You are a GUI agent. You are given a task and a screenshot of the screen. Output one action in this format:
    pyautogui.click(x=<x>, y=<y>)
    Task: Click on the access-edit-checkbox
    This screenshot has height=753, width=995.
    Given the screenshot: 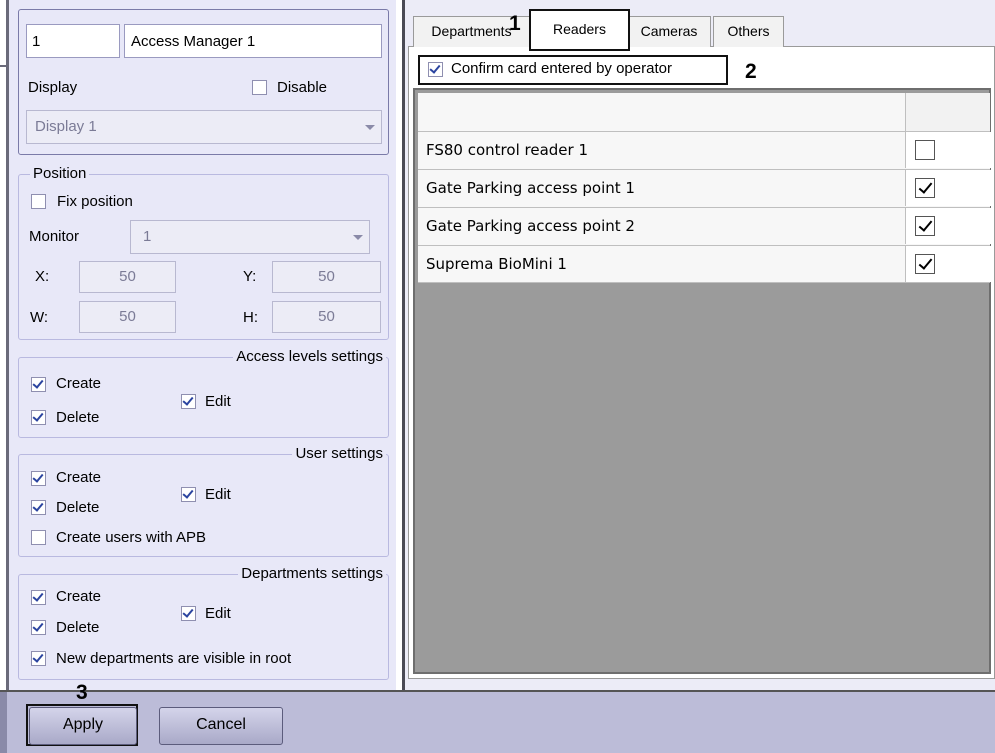 What is the action you would take?
    pyautogui.click(x=188, y=401)
    